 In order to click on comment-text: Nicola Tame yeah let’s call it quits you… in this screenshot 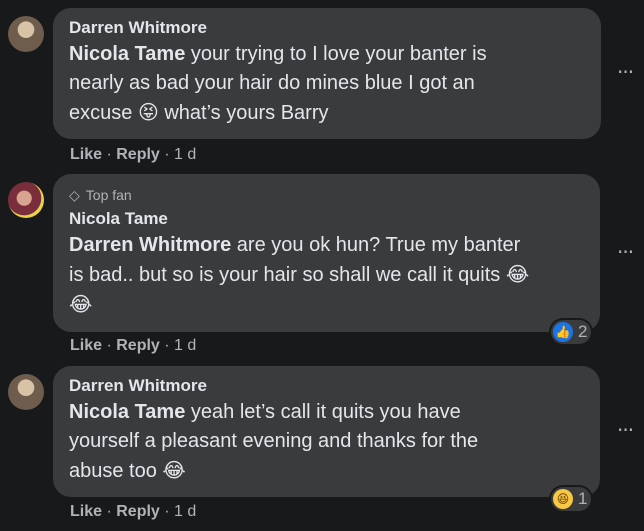, I will do `click(326, 442)`.